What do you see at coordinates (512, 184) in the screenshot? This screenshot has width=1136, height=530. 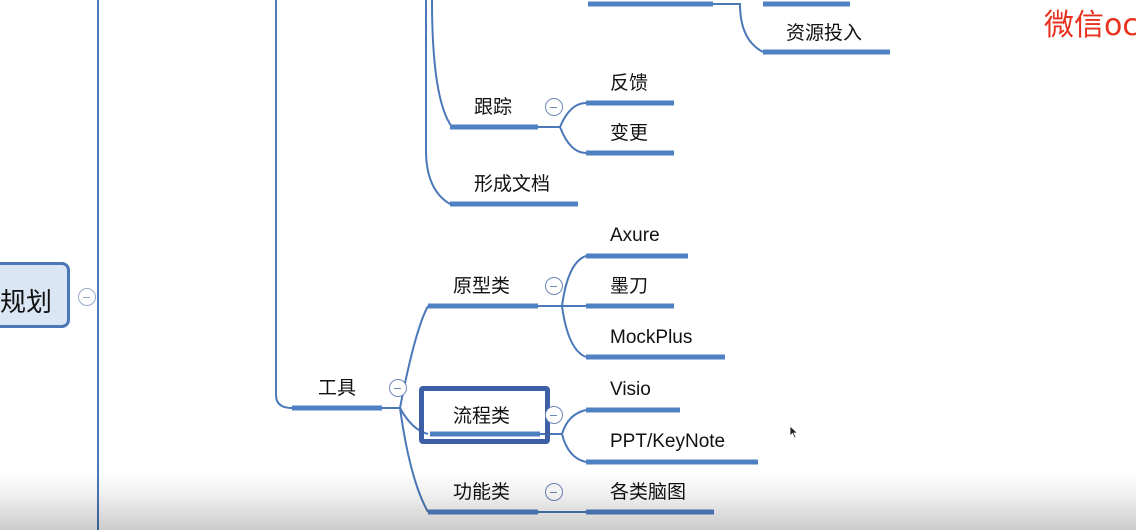 I see `node-xingcheng: 形成文档` at bounding box center [512, 184].